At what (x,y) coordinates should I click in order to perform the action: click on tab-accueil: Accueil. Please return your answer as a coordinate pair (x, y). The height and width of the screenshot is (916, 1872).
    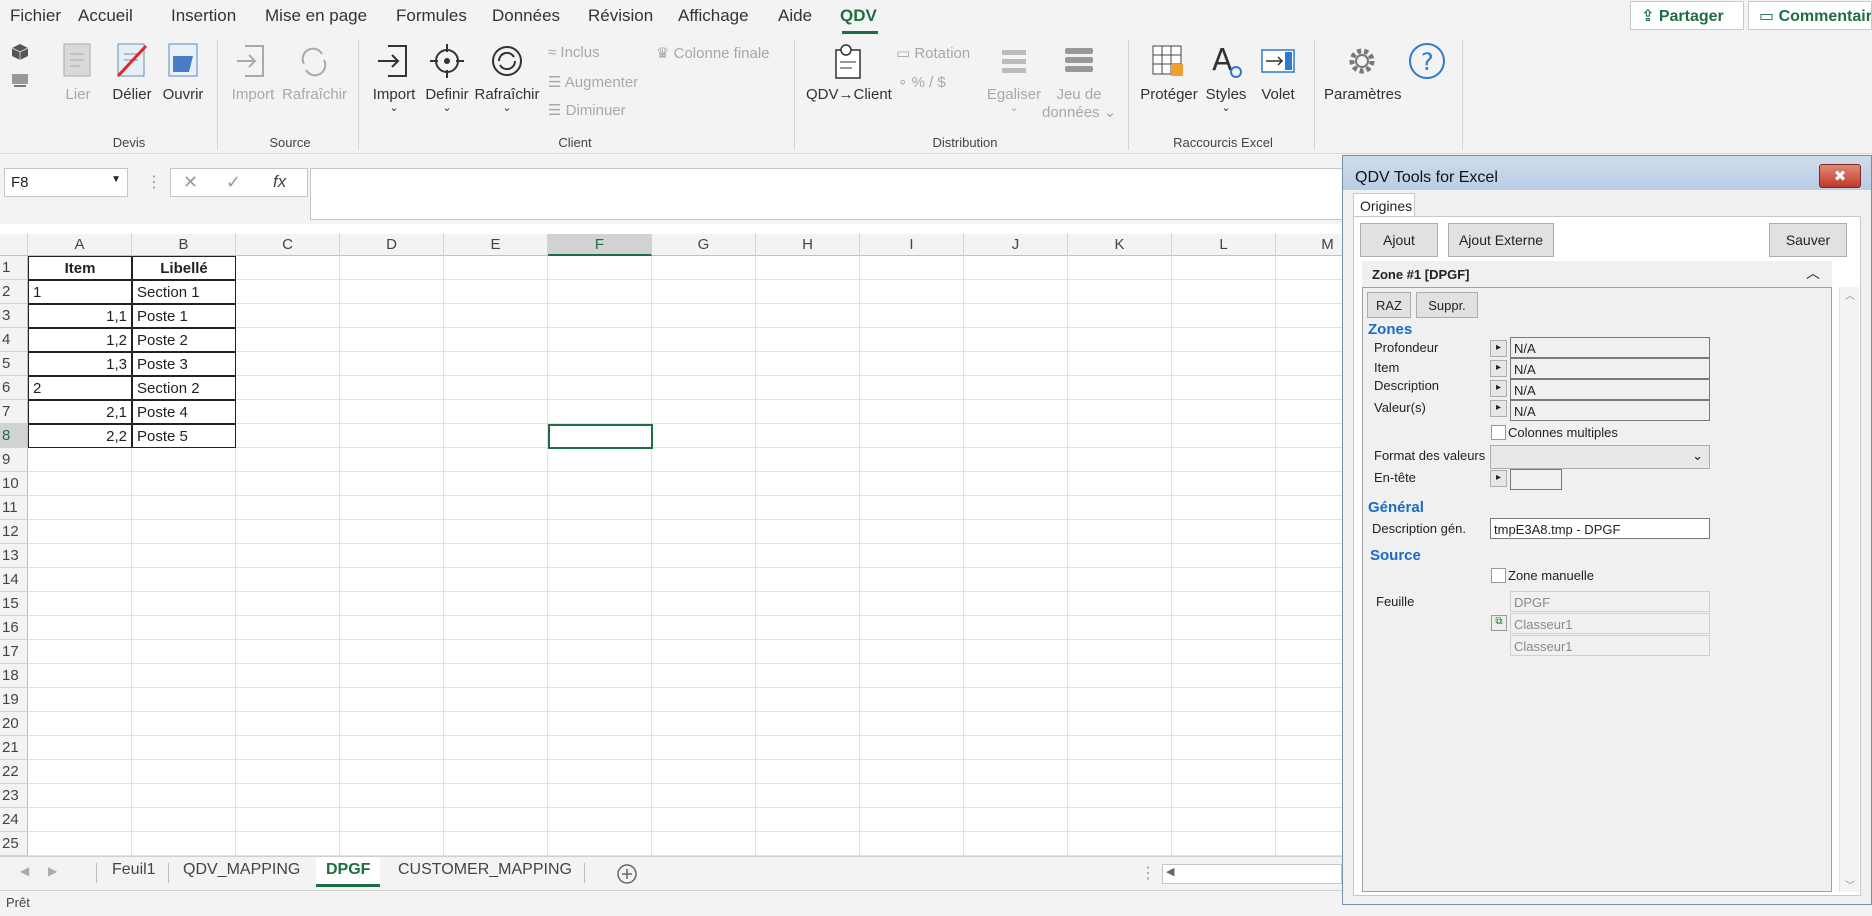
    Looking at the image, I should click on (105, 16).